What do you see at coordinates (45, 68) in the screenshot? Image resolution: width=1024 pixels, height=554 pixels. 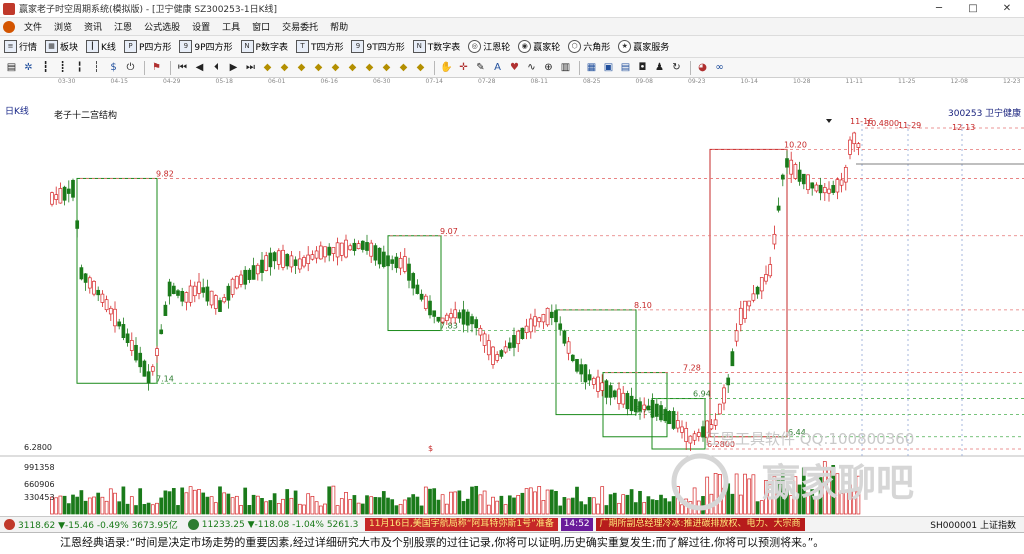 I see `bars-icon: ┇` at bounding box center [45, 68].